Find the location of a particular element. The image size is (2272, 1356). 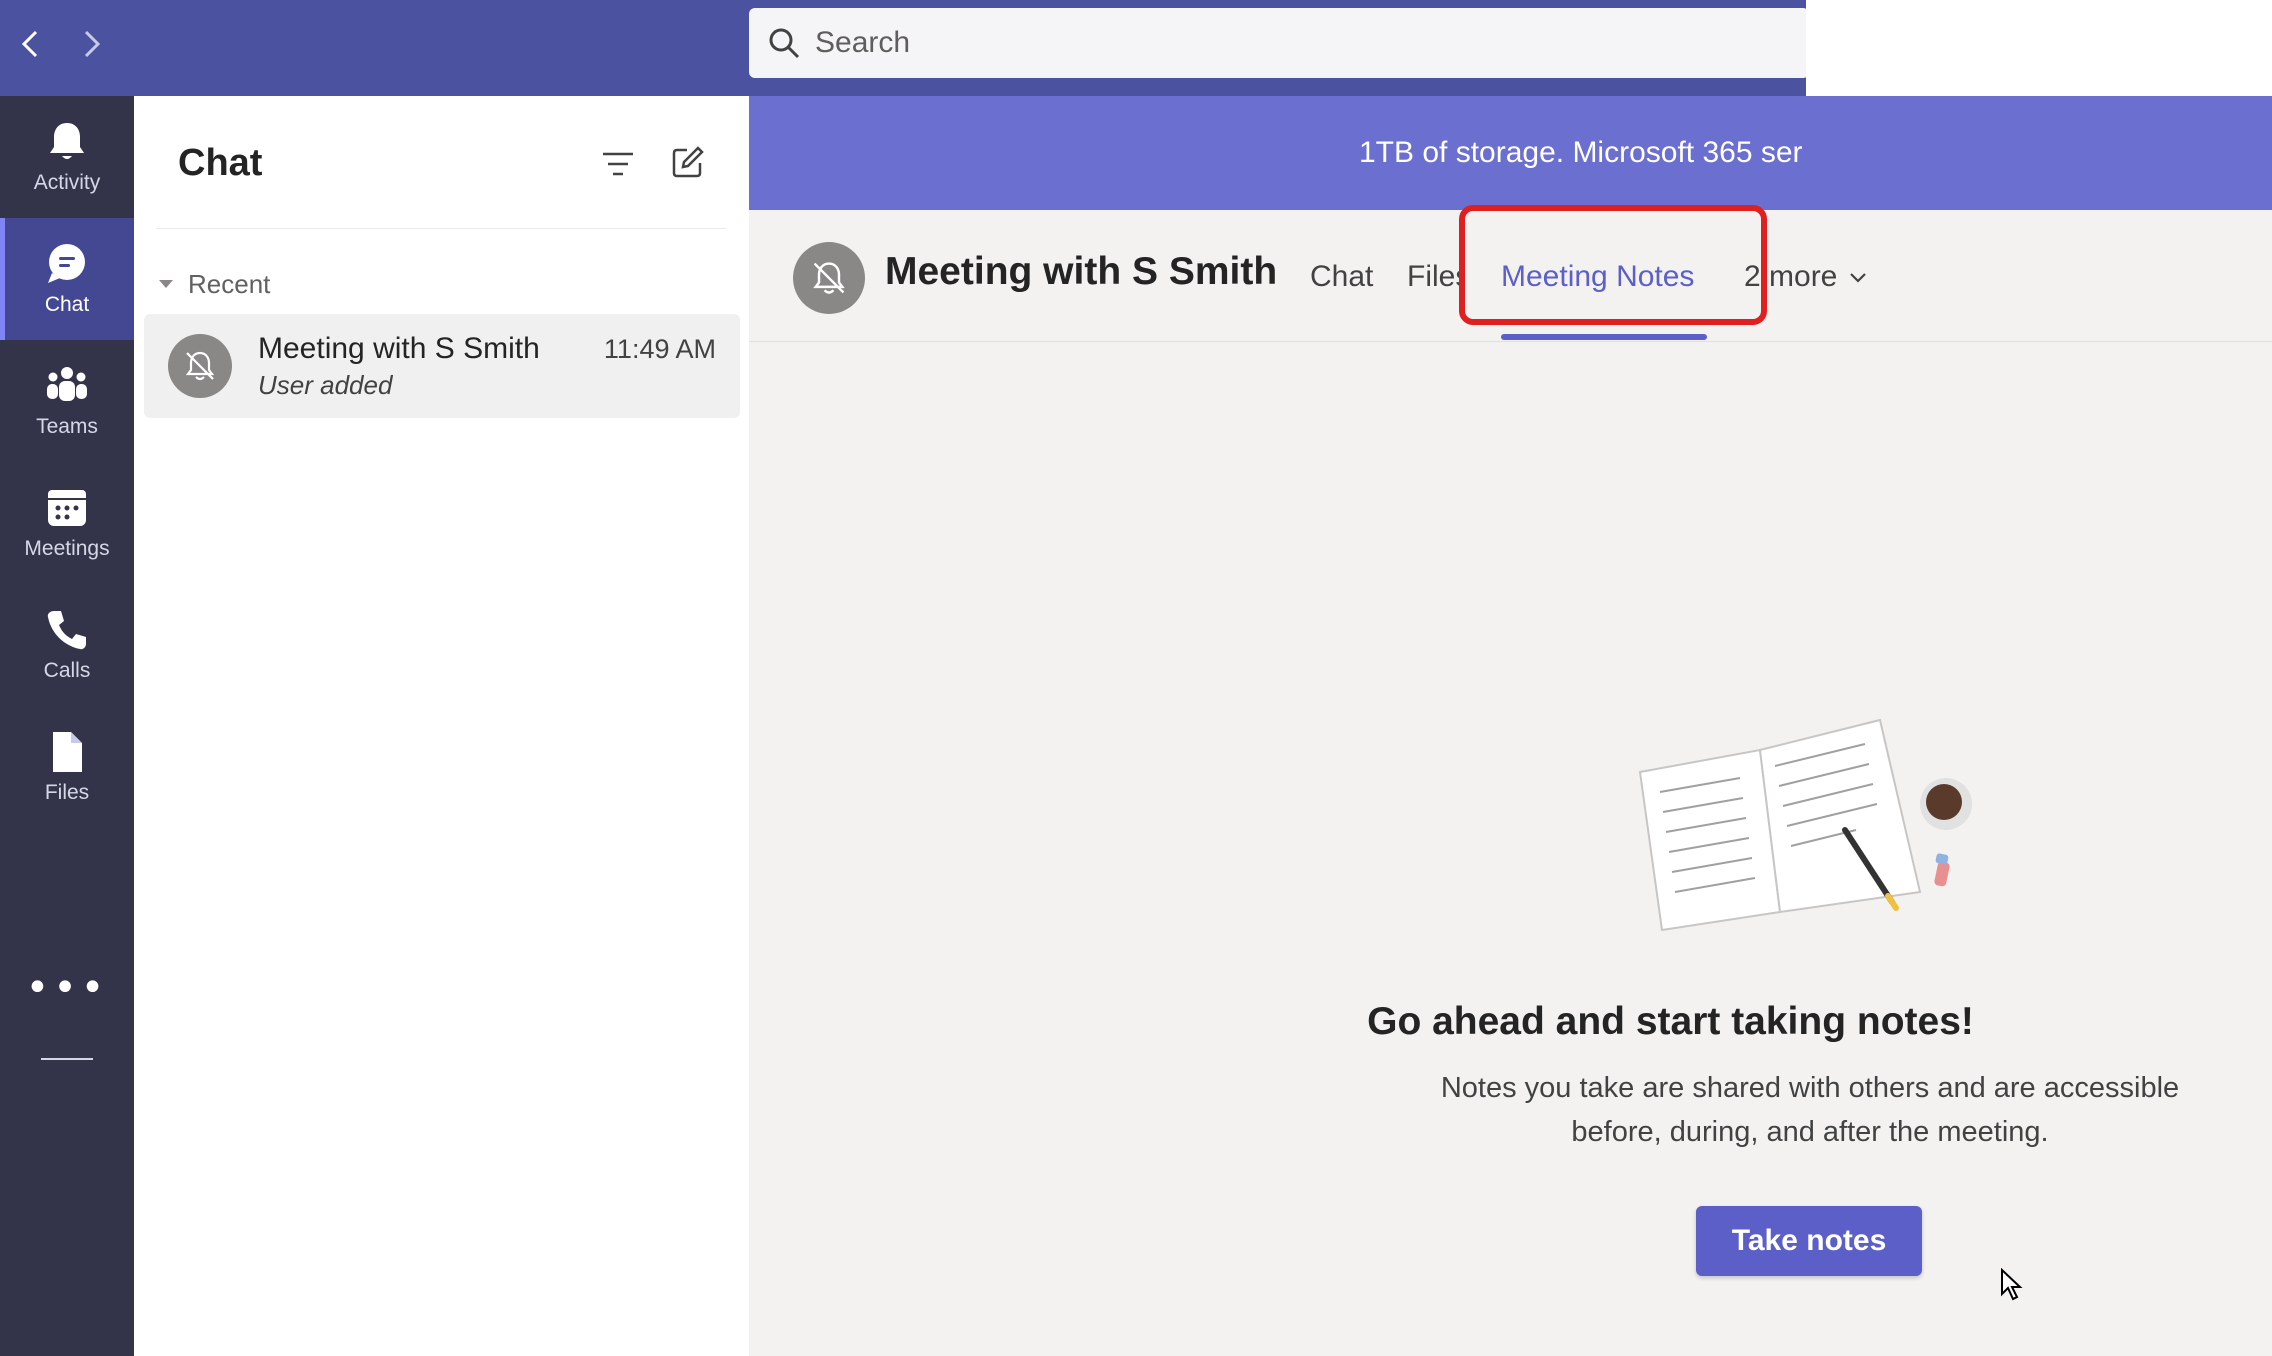

rail-divider is located at coordinates (67, 1059).